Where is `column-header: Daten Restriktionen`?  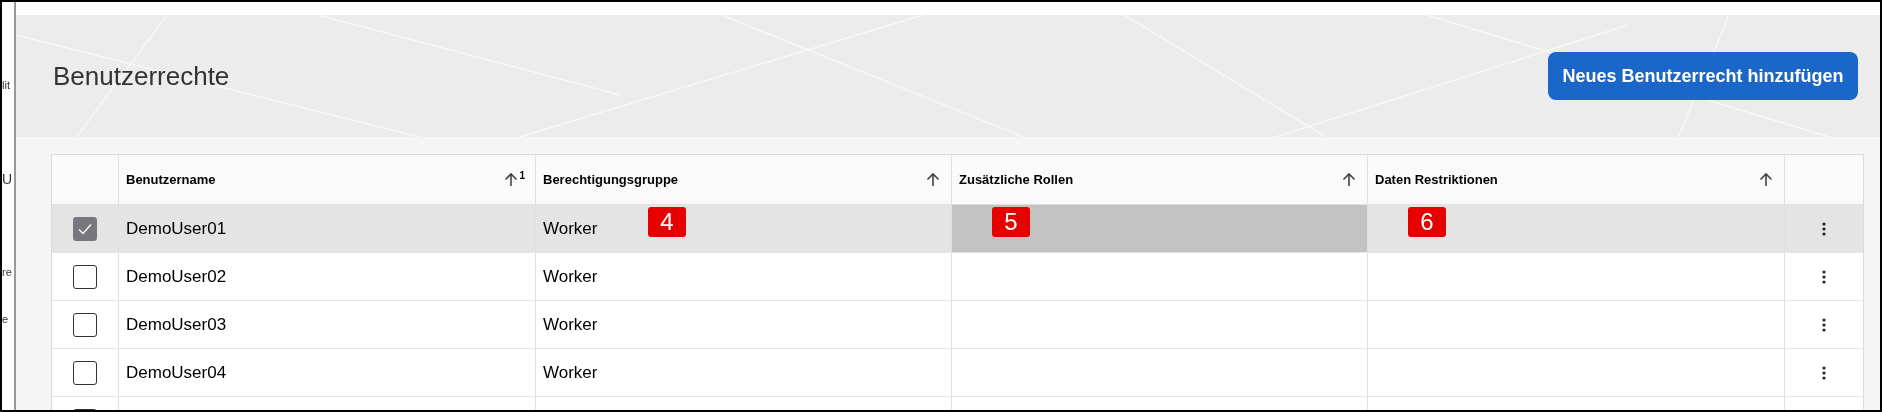
column-header: Daten Restriktionen is located at coordinates (1436, 179).